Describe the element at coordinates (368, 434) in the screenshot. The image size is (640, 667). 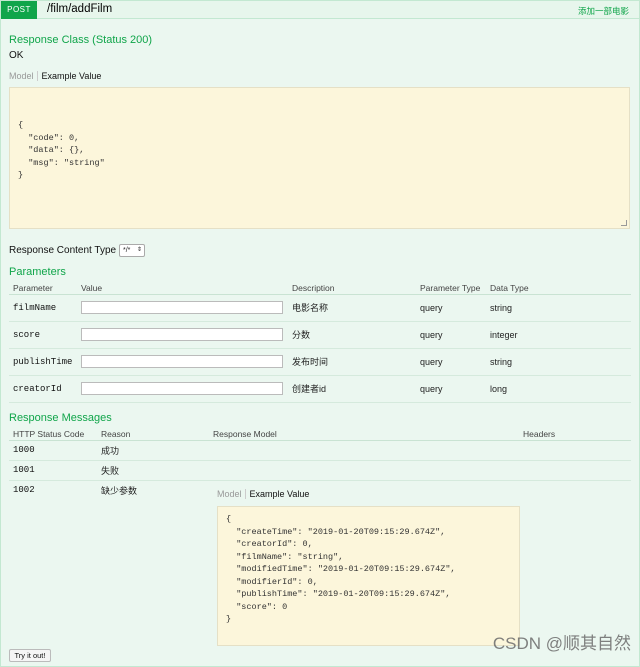
I see `response-model-col-header: Response Model` at that location.